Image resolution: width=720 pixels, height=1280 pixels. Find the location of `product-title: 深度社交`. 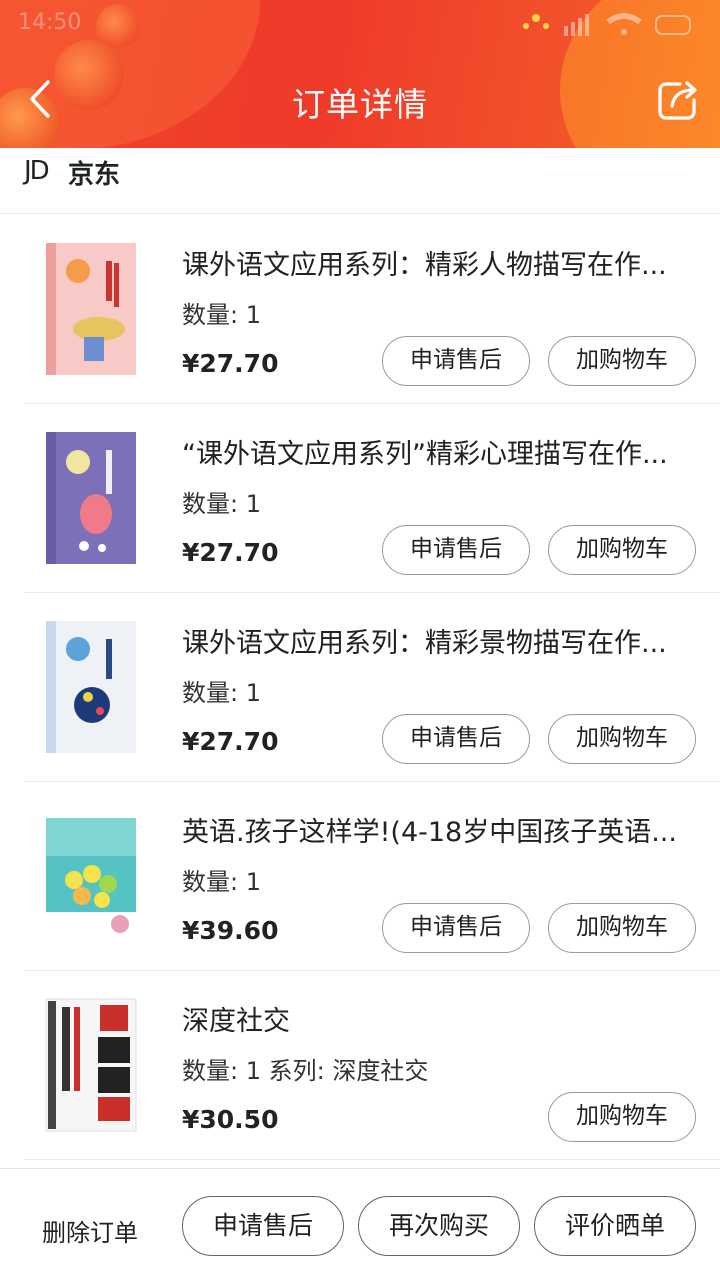

product-title: 深度社交 is located at coordinates (432, 1018).